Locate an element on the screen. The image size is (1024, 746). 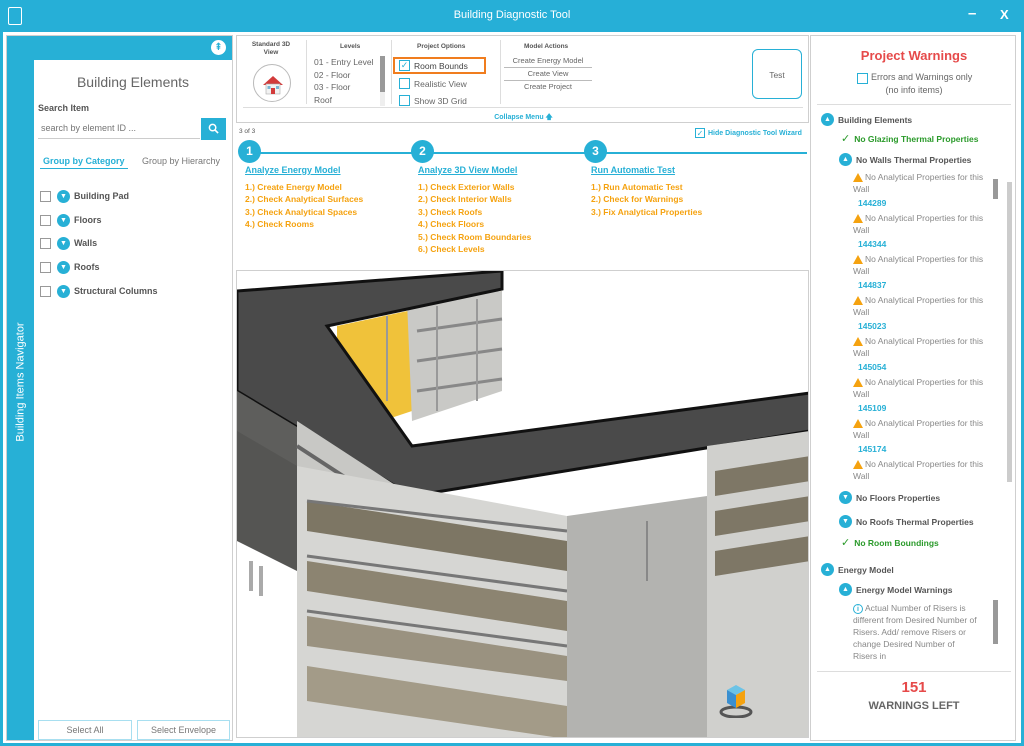
tree-item-roofs: ▼ Roofs is located at coordinates (70, 267).